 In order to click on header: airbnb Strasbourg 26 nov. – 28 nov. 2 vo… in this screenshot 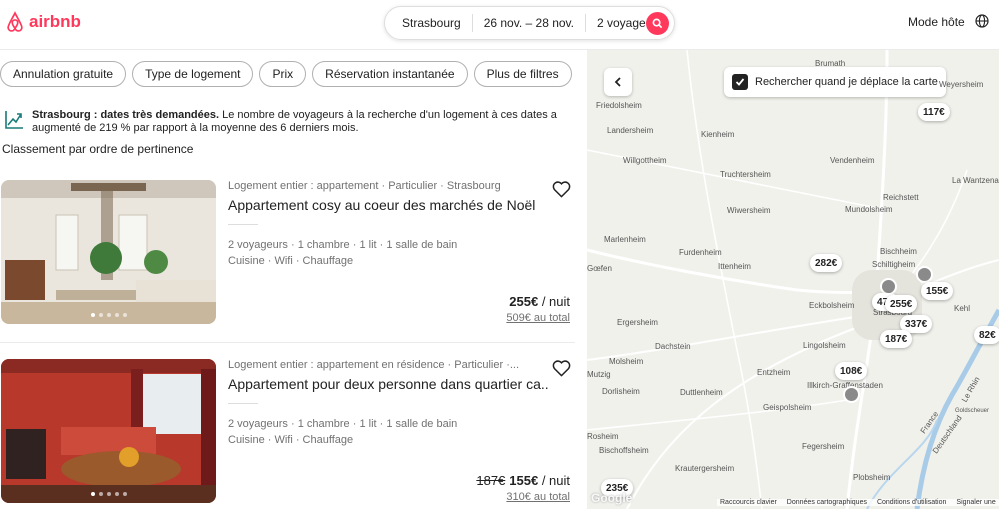, I will do `click(499, 25)`.